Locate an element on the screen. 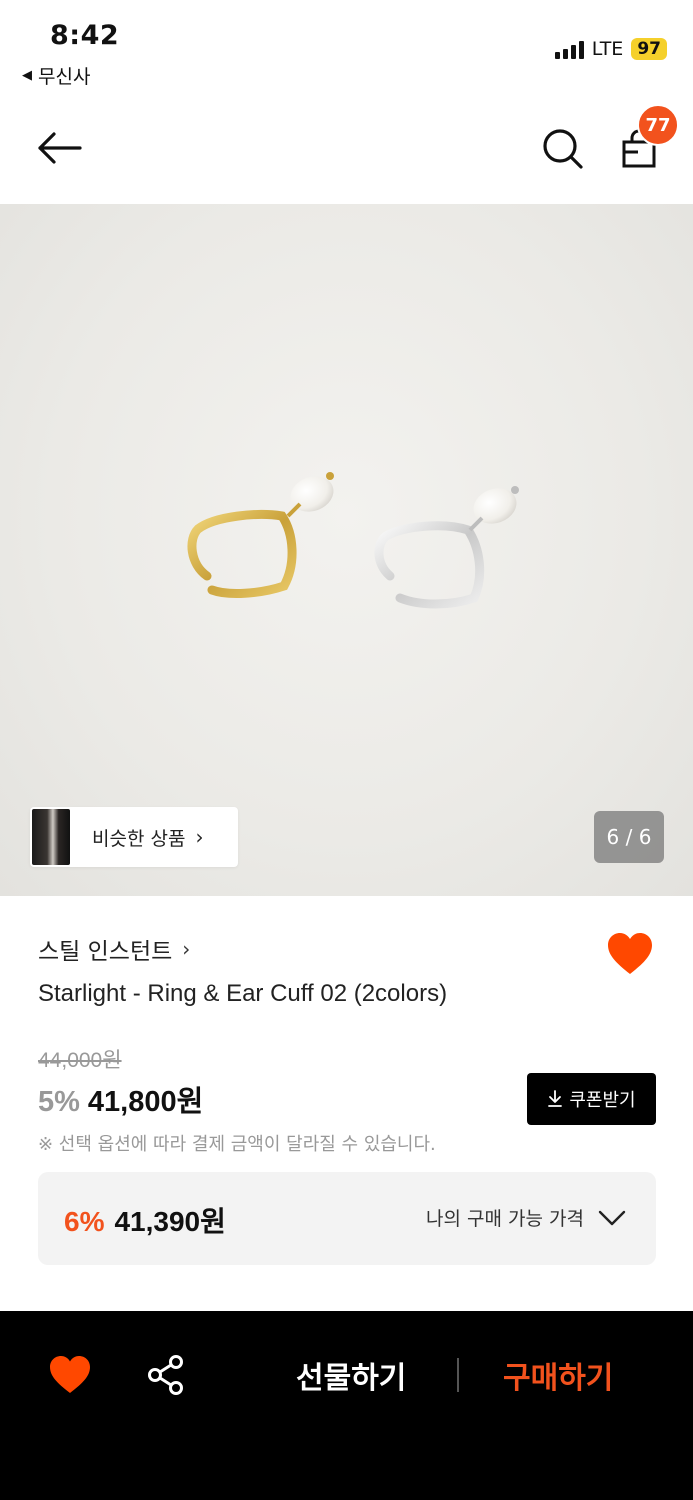 The image size is (693, 1500). back-app-label: 무신사 is located at coordinates (64, 77).